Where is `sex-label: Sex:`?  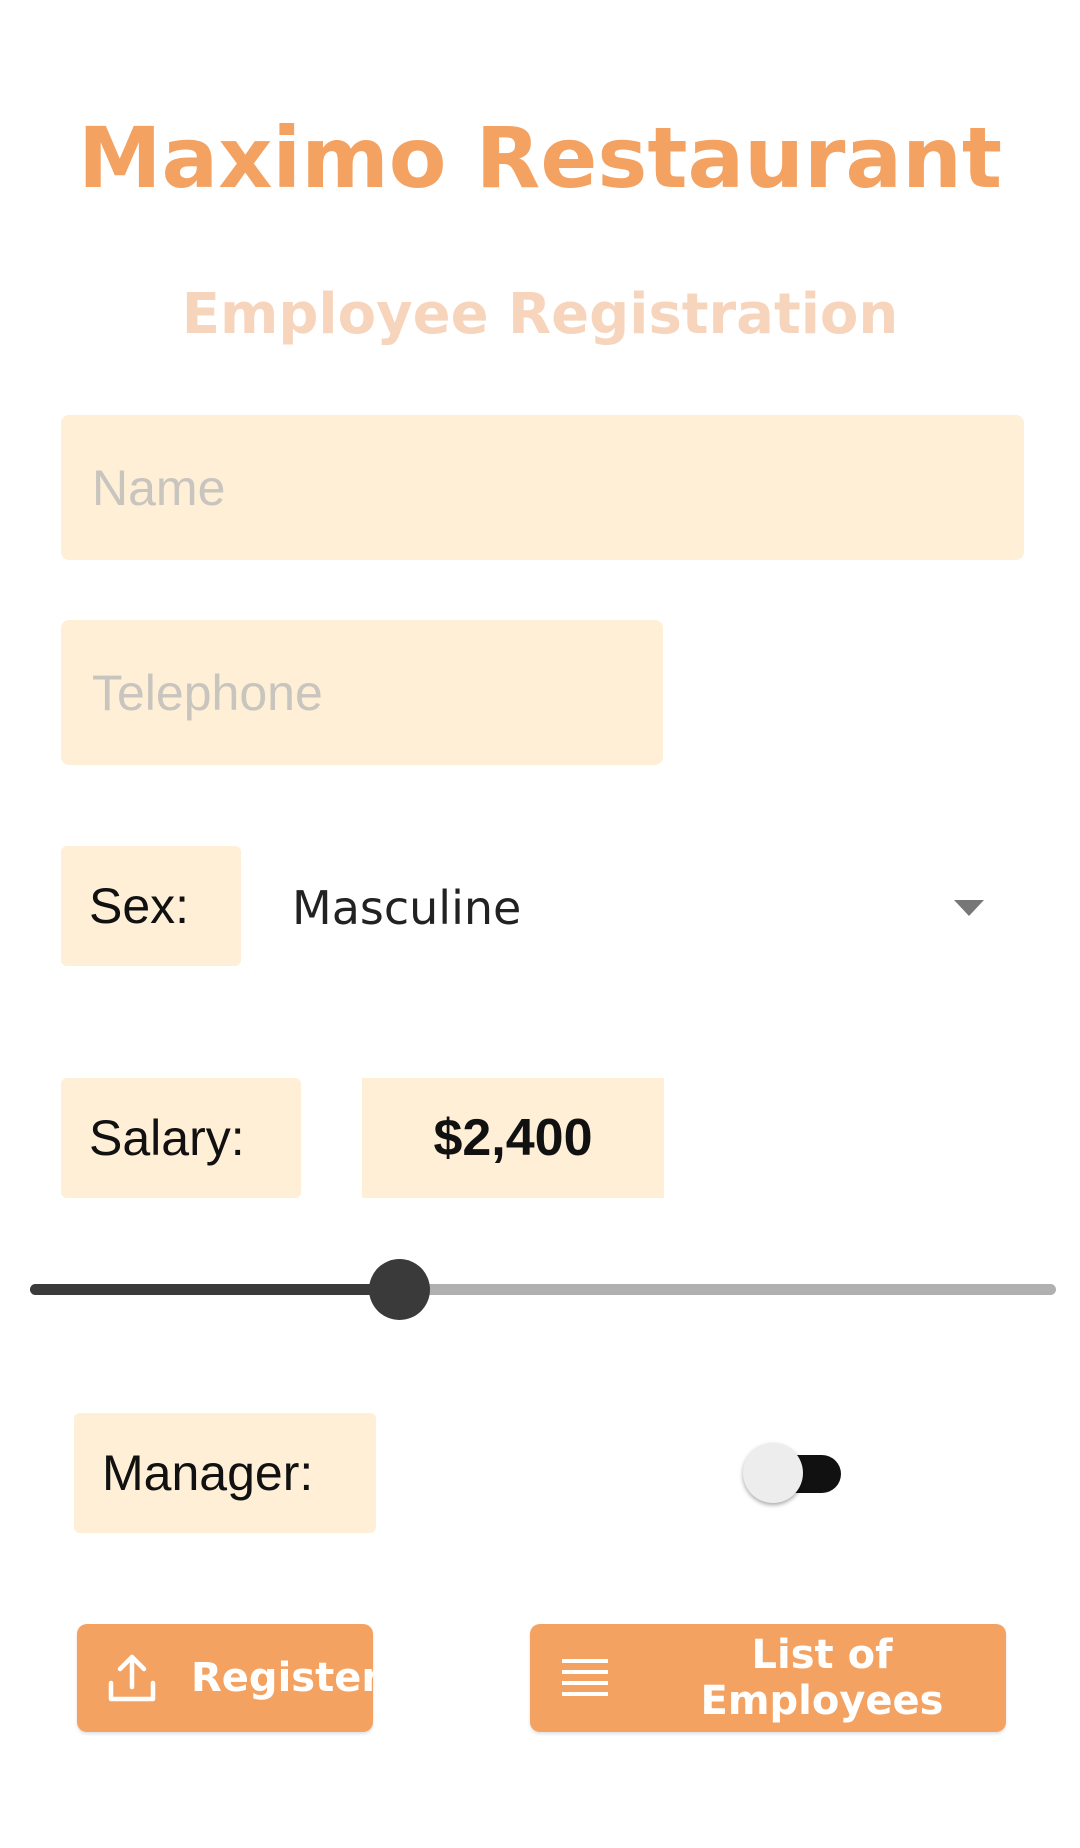
sex-label: Sex: is located at coordinates (151, 906).